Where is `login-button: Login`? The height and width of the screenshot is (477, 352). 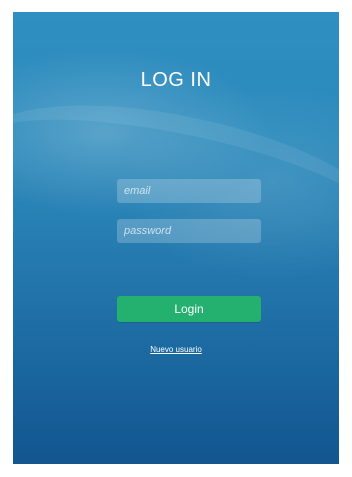 login-button: Login is located at coordinates (189, 309).